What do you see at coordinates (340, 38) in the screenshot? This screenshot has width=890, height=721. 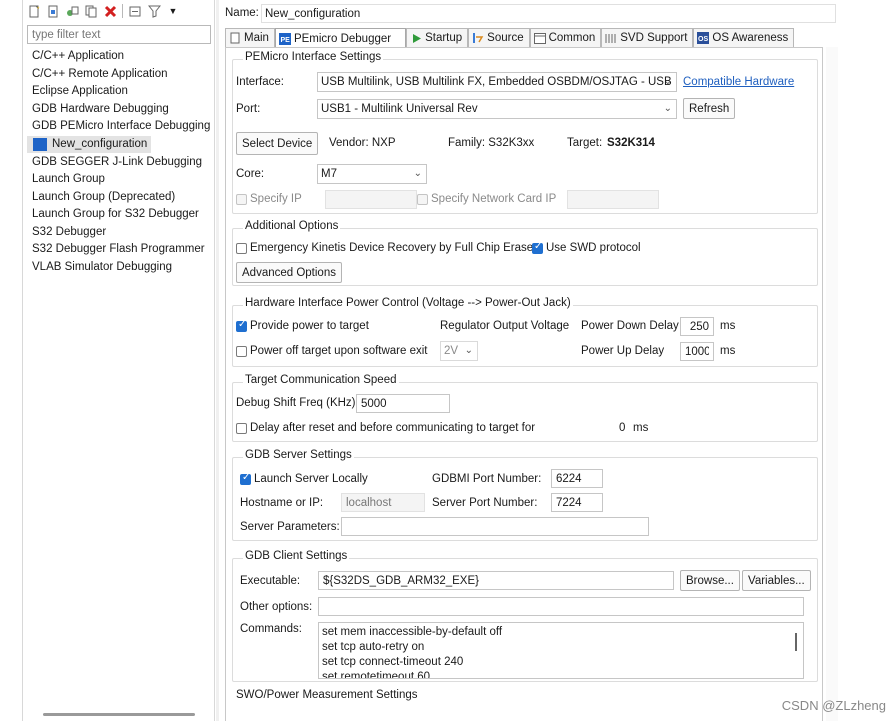 I see `tab-pemicro-debugger: PE PEmicro Debugger` at bounding box center [340, 38].